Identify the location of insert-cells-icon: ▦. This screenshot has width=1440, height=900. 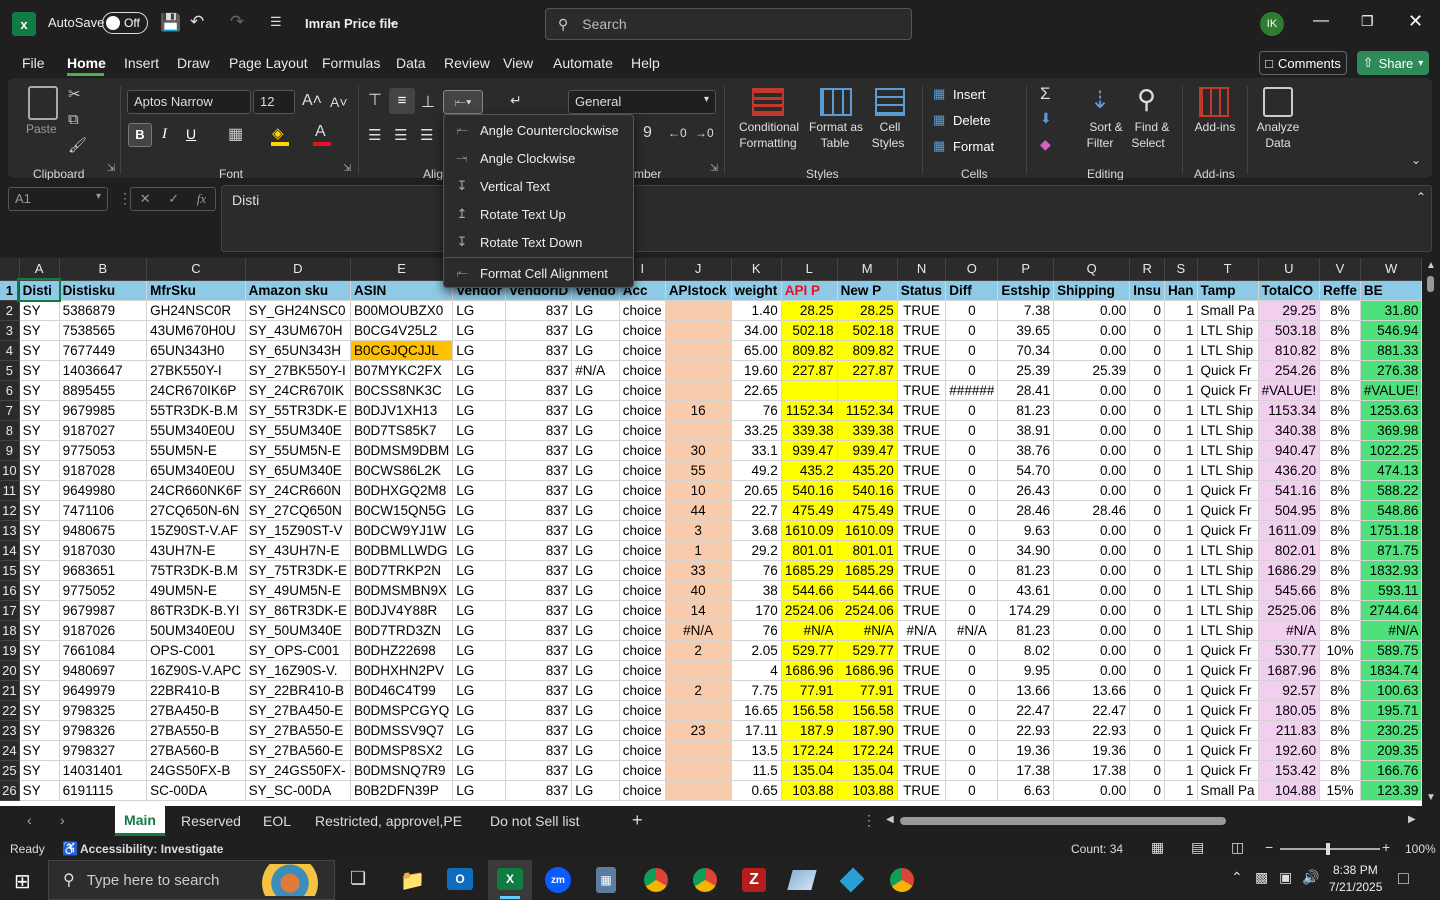
(939, 94).